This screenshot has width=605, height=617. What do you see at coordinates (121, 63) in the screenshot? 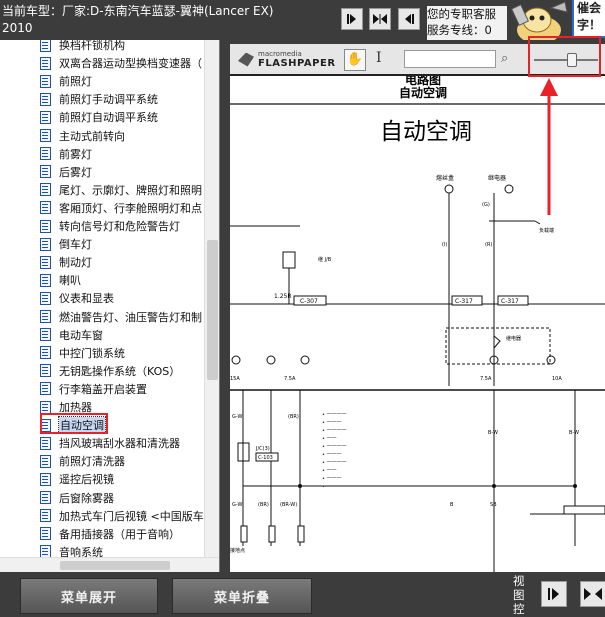
I see `tree-item: 双离合器运动型换档变速器（` at bounding box center [121, 63].